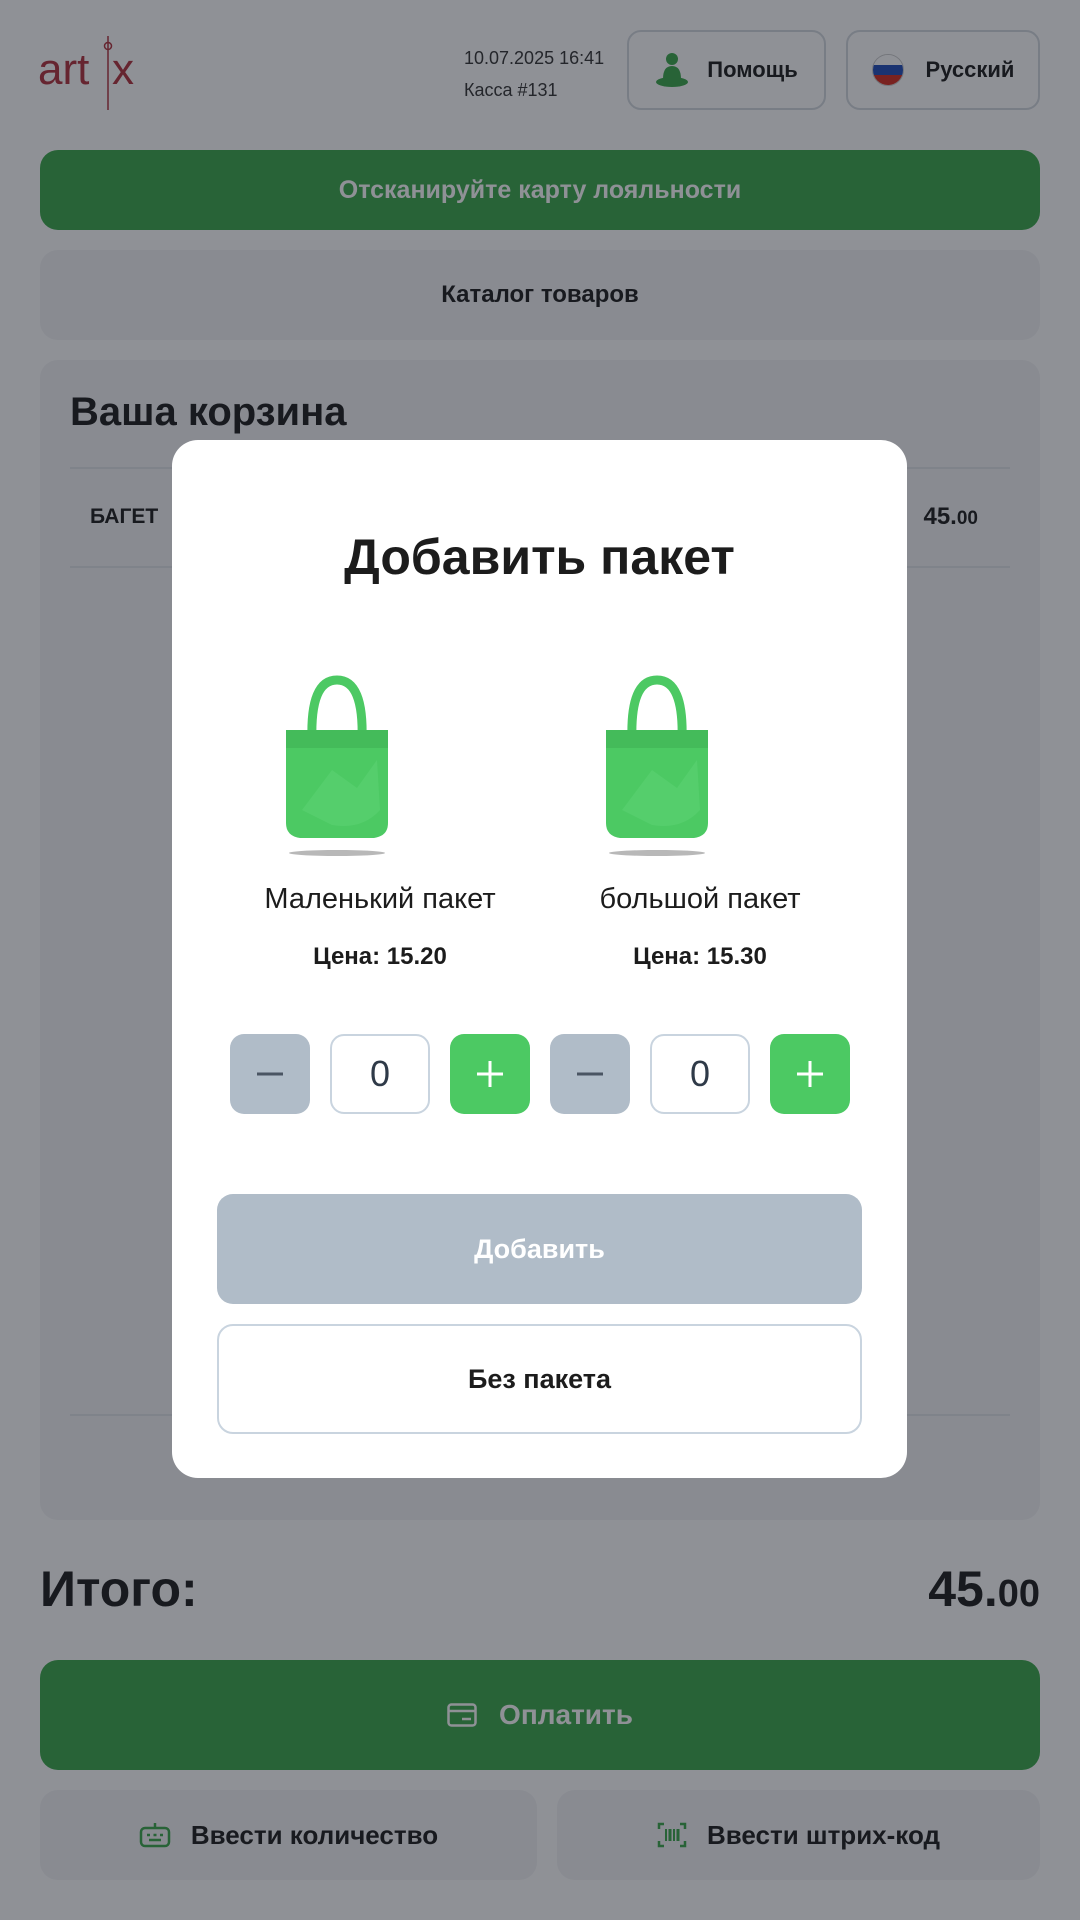 The width and height of the screenshot is (1080, 1920). I want to click on bag-name-small: Маленький пакет, so click(380, 899).